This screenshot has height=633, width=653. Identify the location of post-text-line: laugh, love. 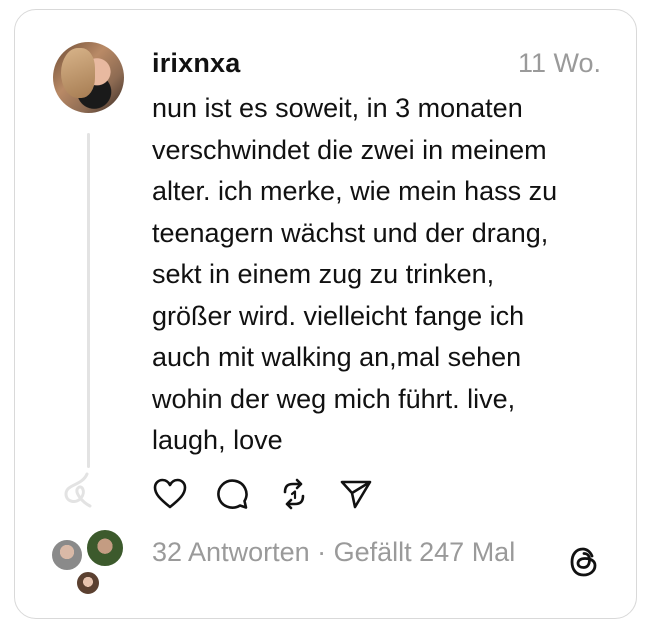
(217, 440).